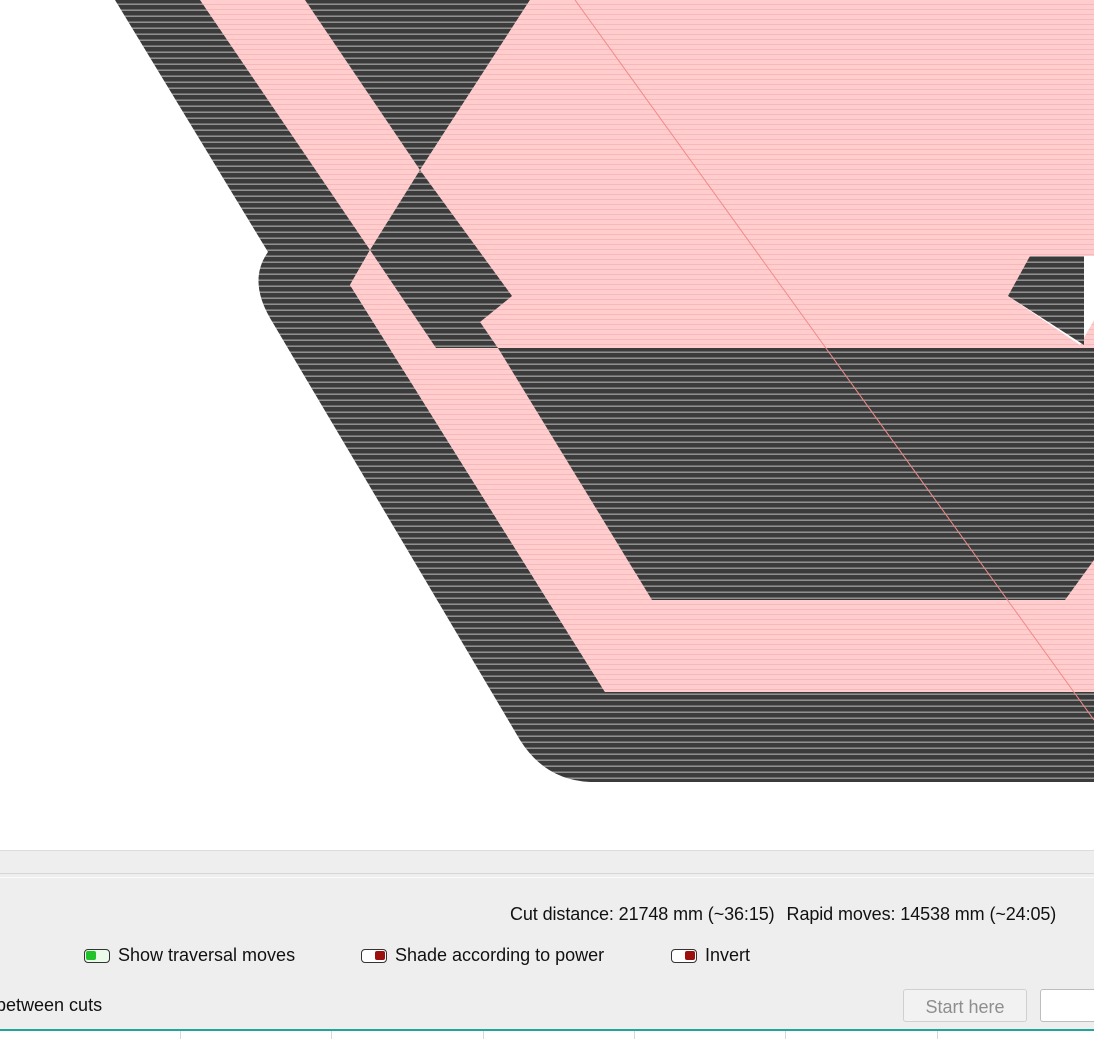 Image resolution: width=1094 pixels, height=1039 pixels. I want to click on shade-power-label: Shade according to power, so click(500, 955).